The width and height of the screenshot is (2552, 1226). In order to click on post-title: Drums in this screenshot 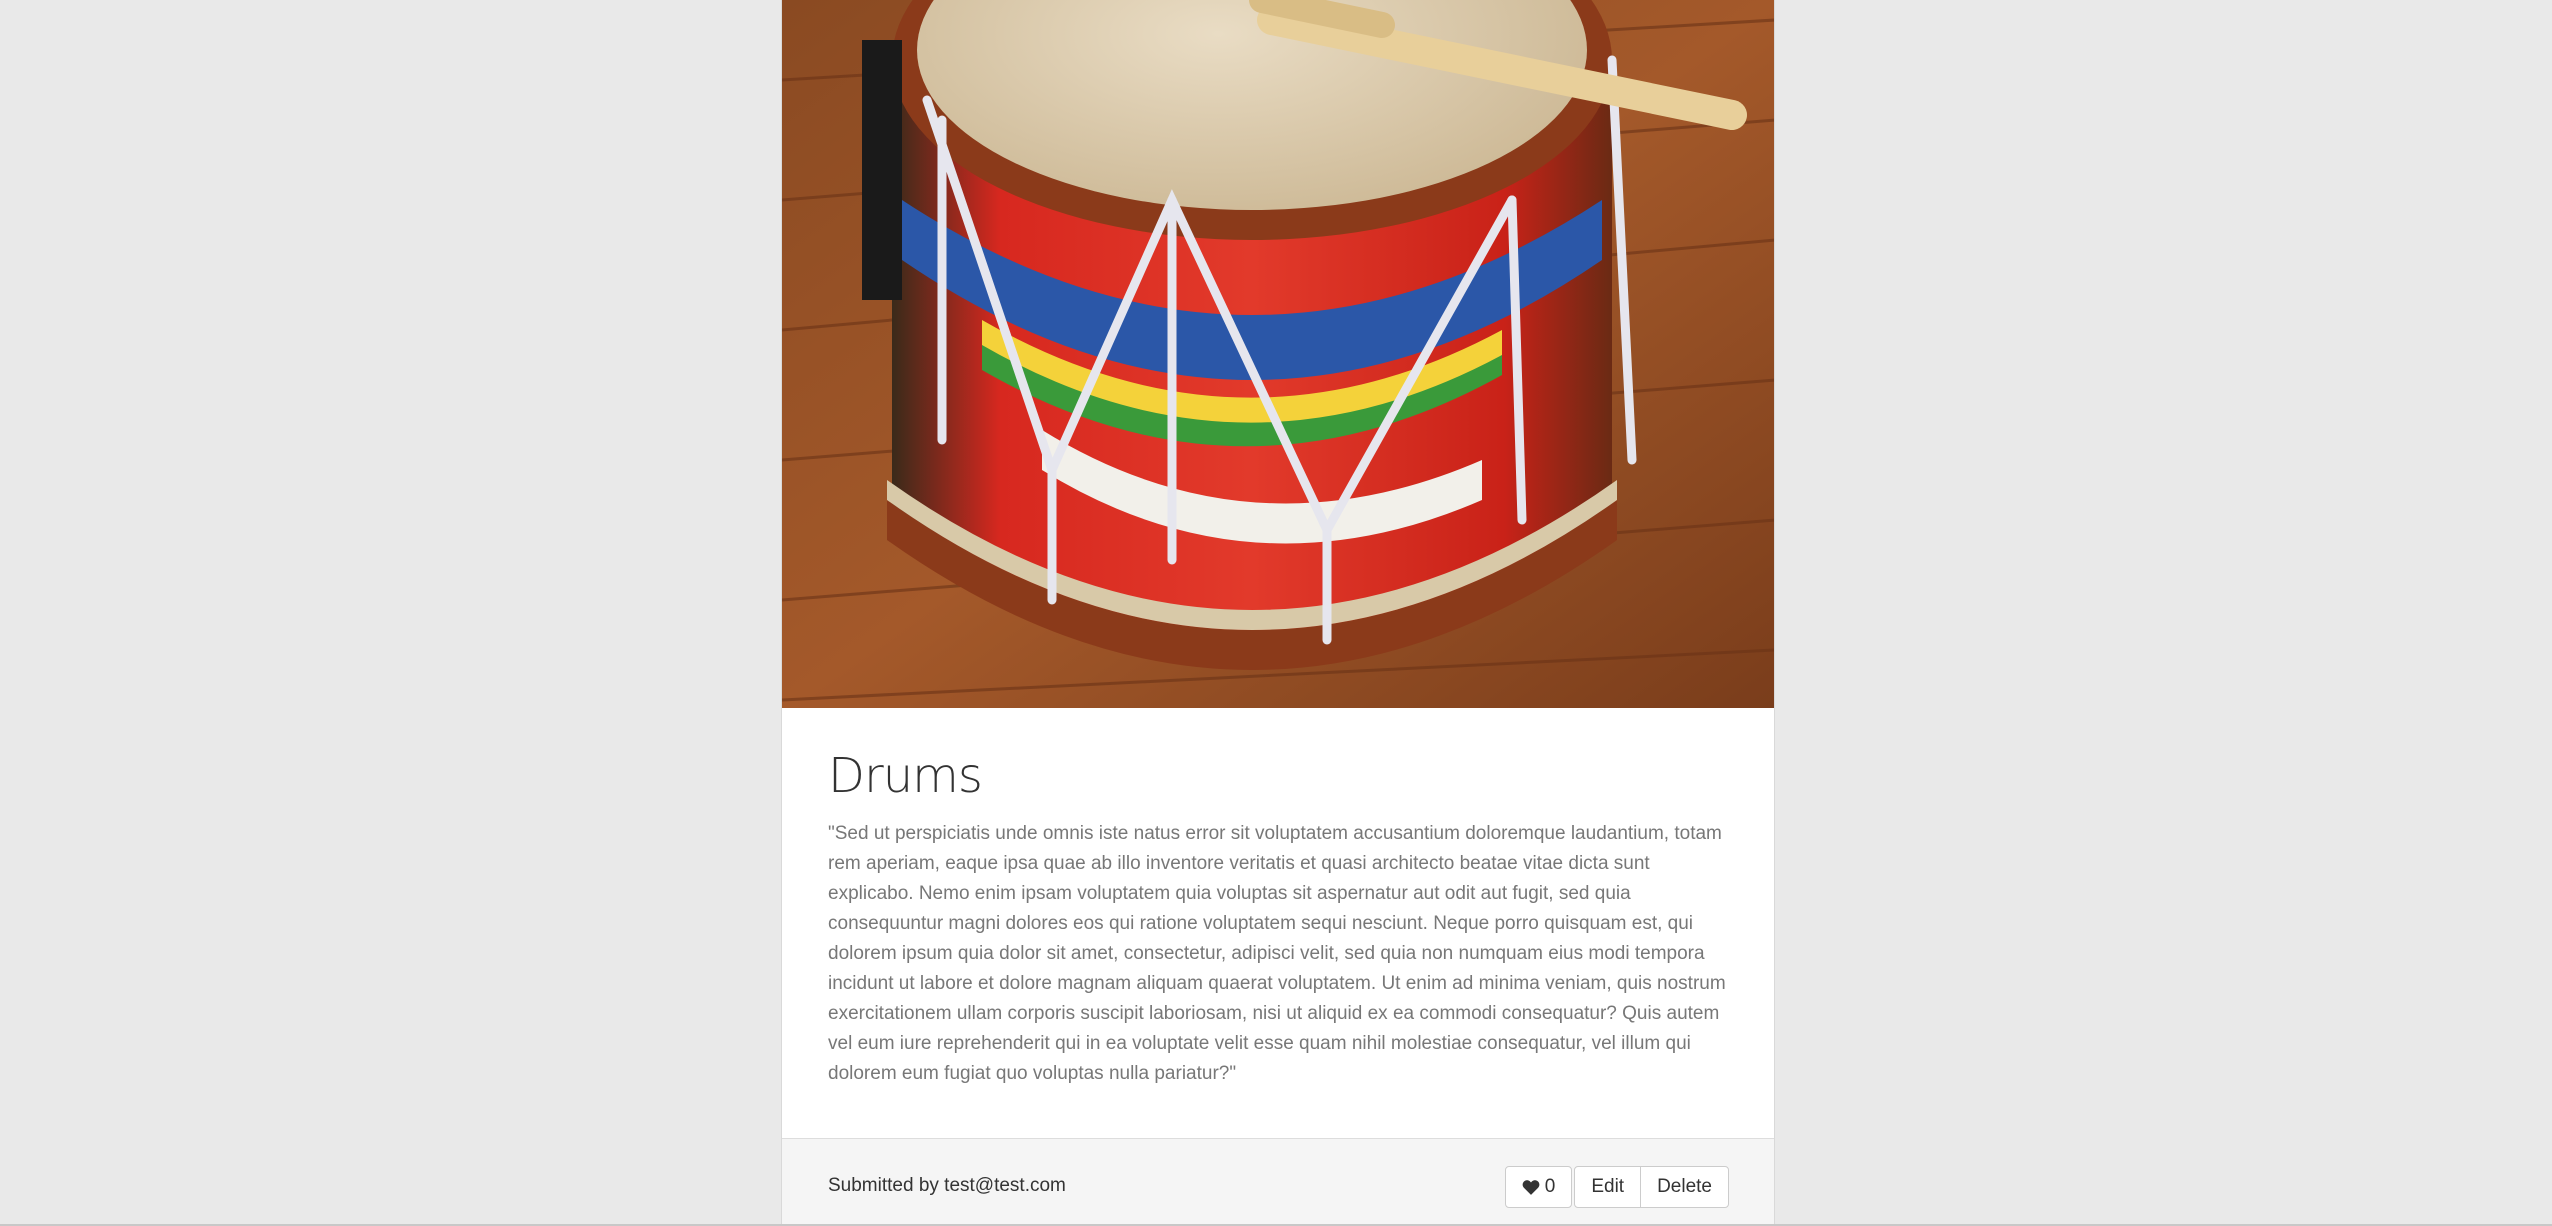, I will do `click(905, 776)`.